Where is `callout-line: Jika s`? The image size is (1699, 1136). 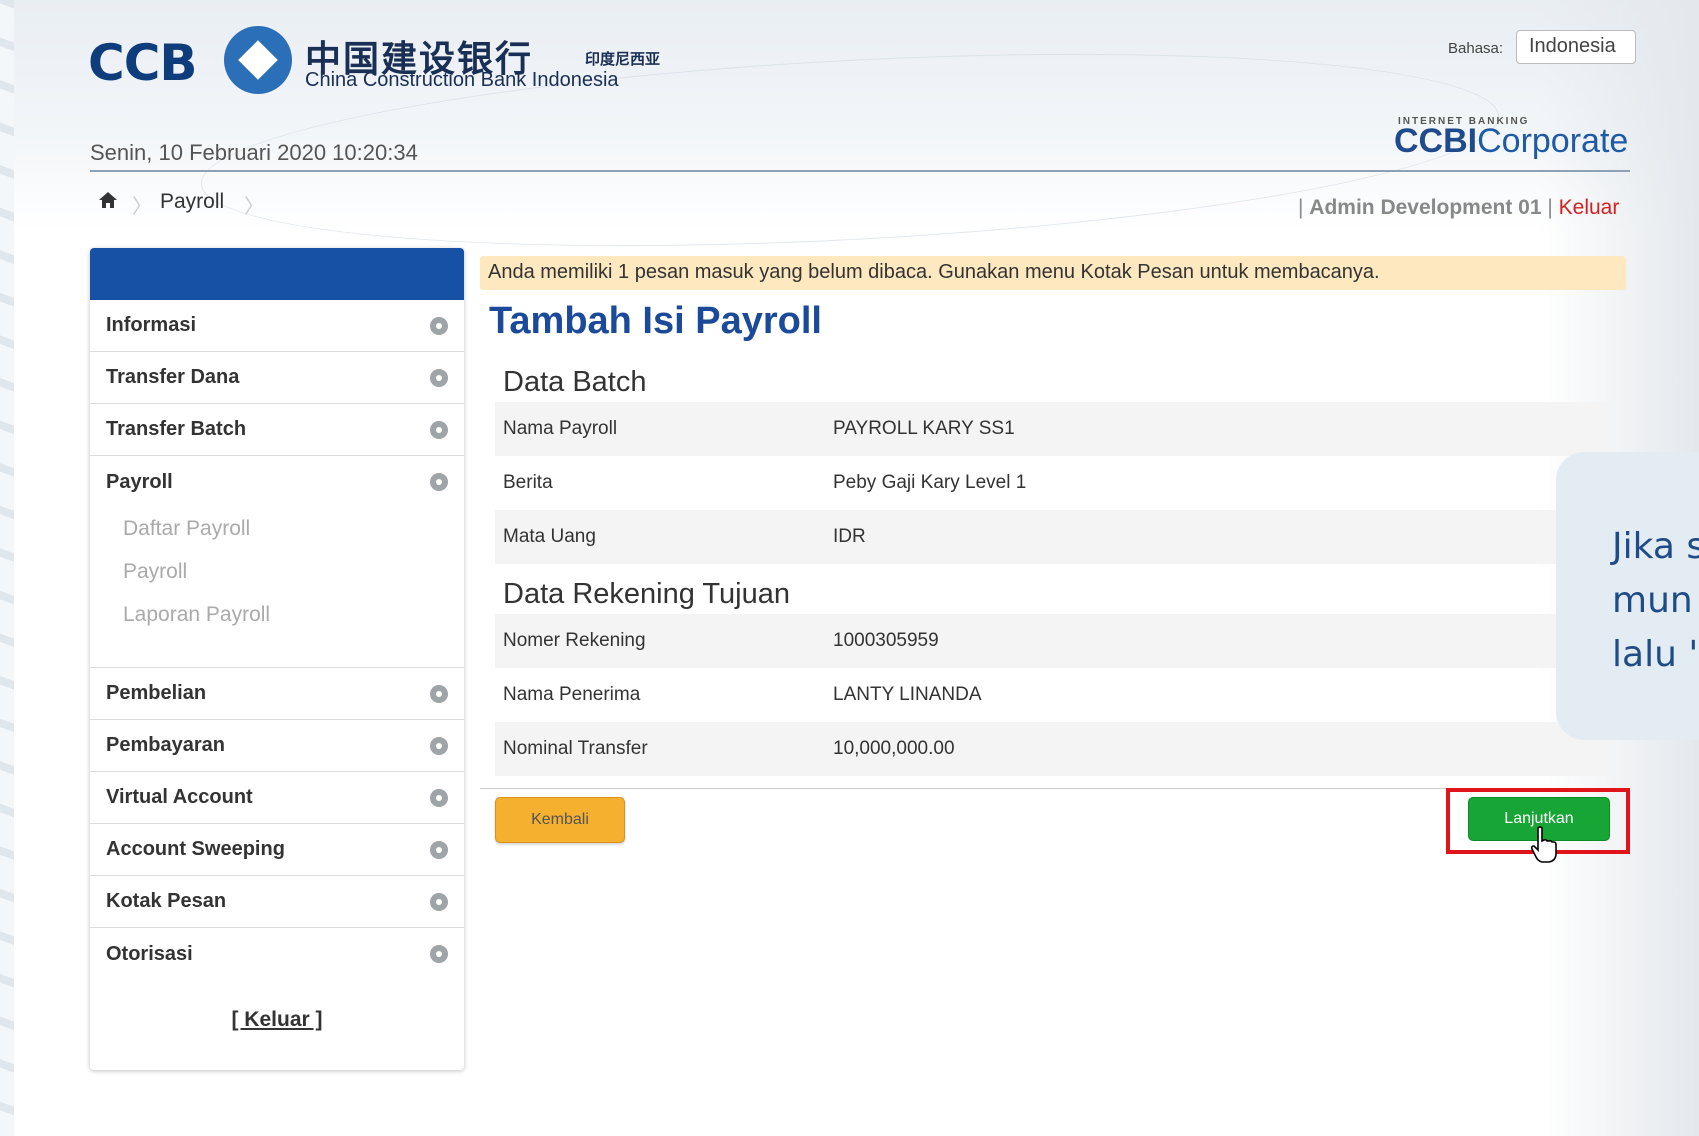
callout-line: Jika s is located at coordinates (1655, 546).